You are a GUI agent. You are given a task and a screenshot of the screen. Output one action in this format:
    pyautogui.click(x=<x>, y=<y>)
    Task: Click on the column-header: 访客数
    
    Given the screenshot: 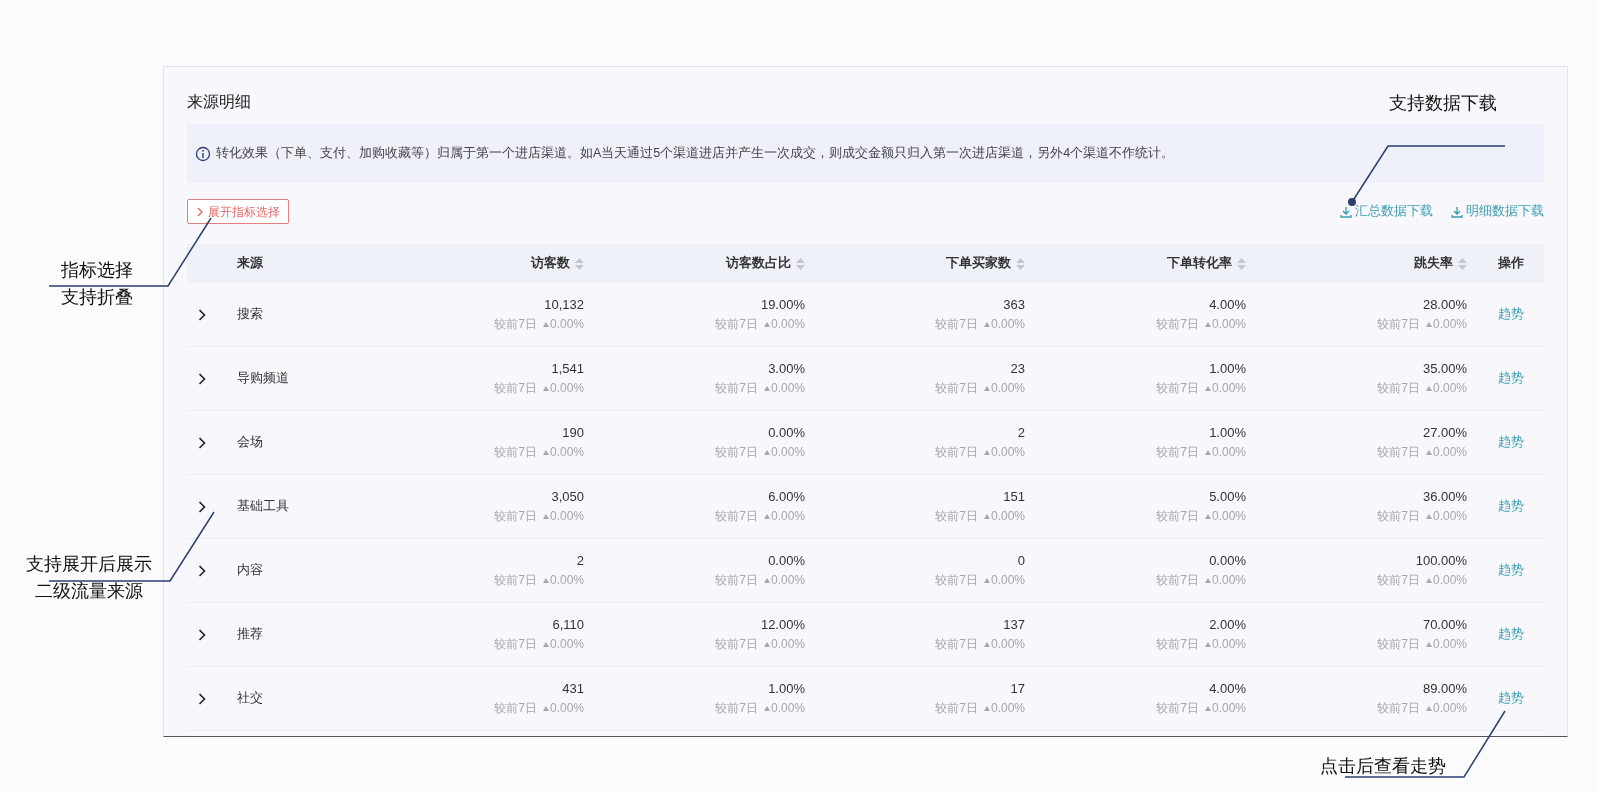 What is the action you would take?
    pyautogui.click(x=557, y=263)
    